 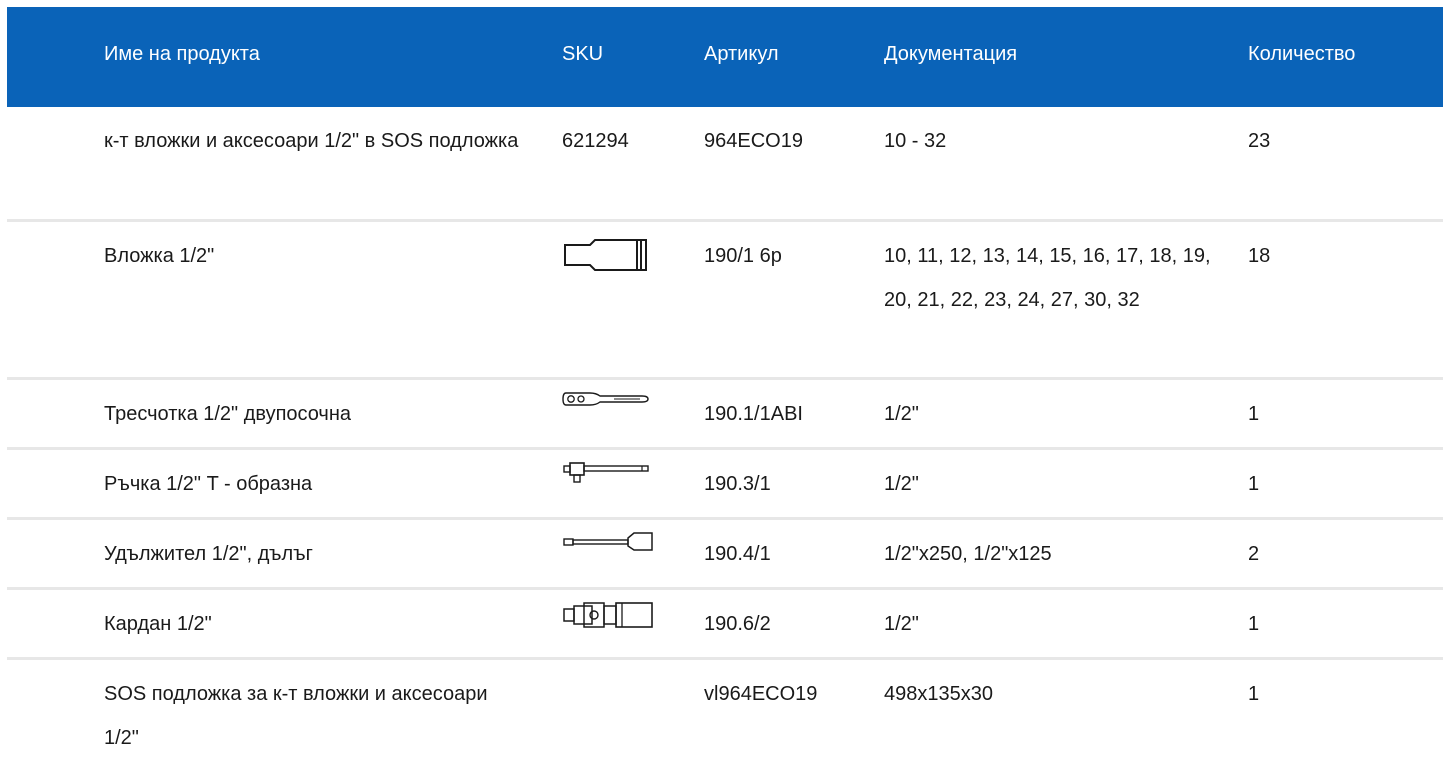 I want to click on sku-value: 621294, so click(x=595, y=141).